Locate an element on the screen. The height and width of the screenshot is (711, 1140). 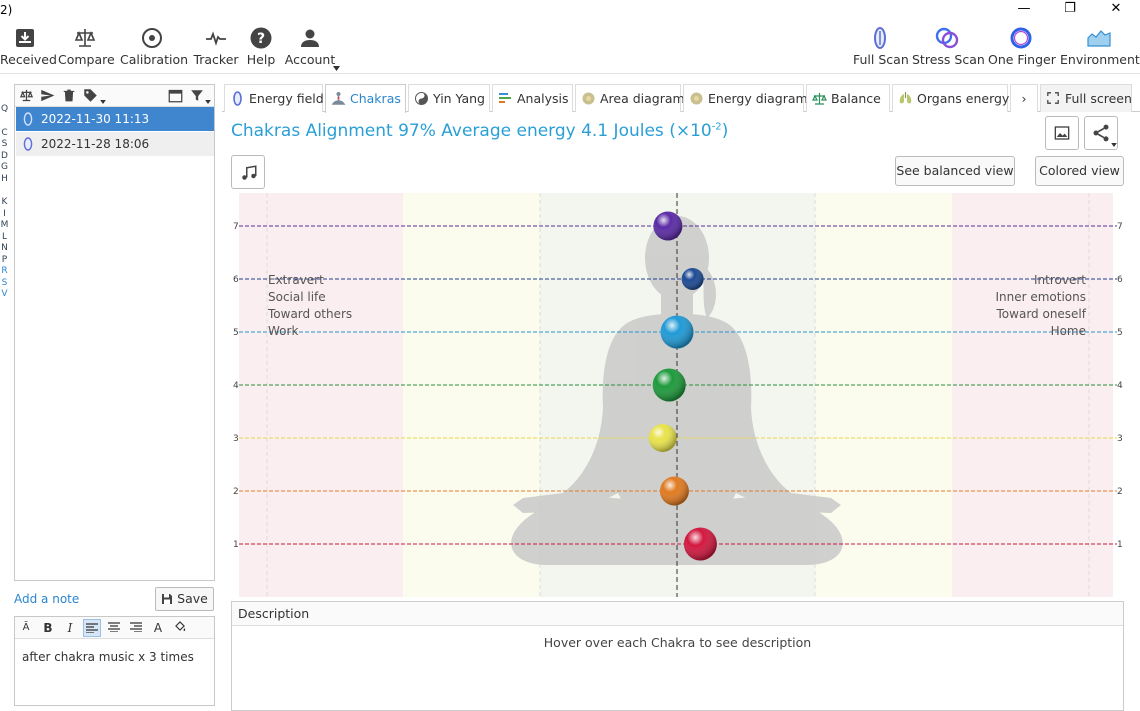
calibration-button: Calibration is located at coordinates (154, 49).